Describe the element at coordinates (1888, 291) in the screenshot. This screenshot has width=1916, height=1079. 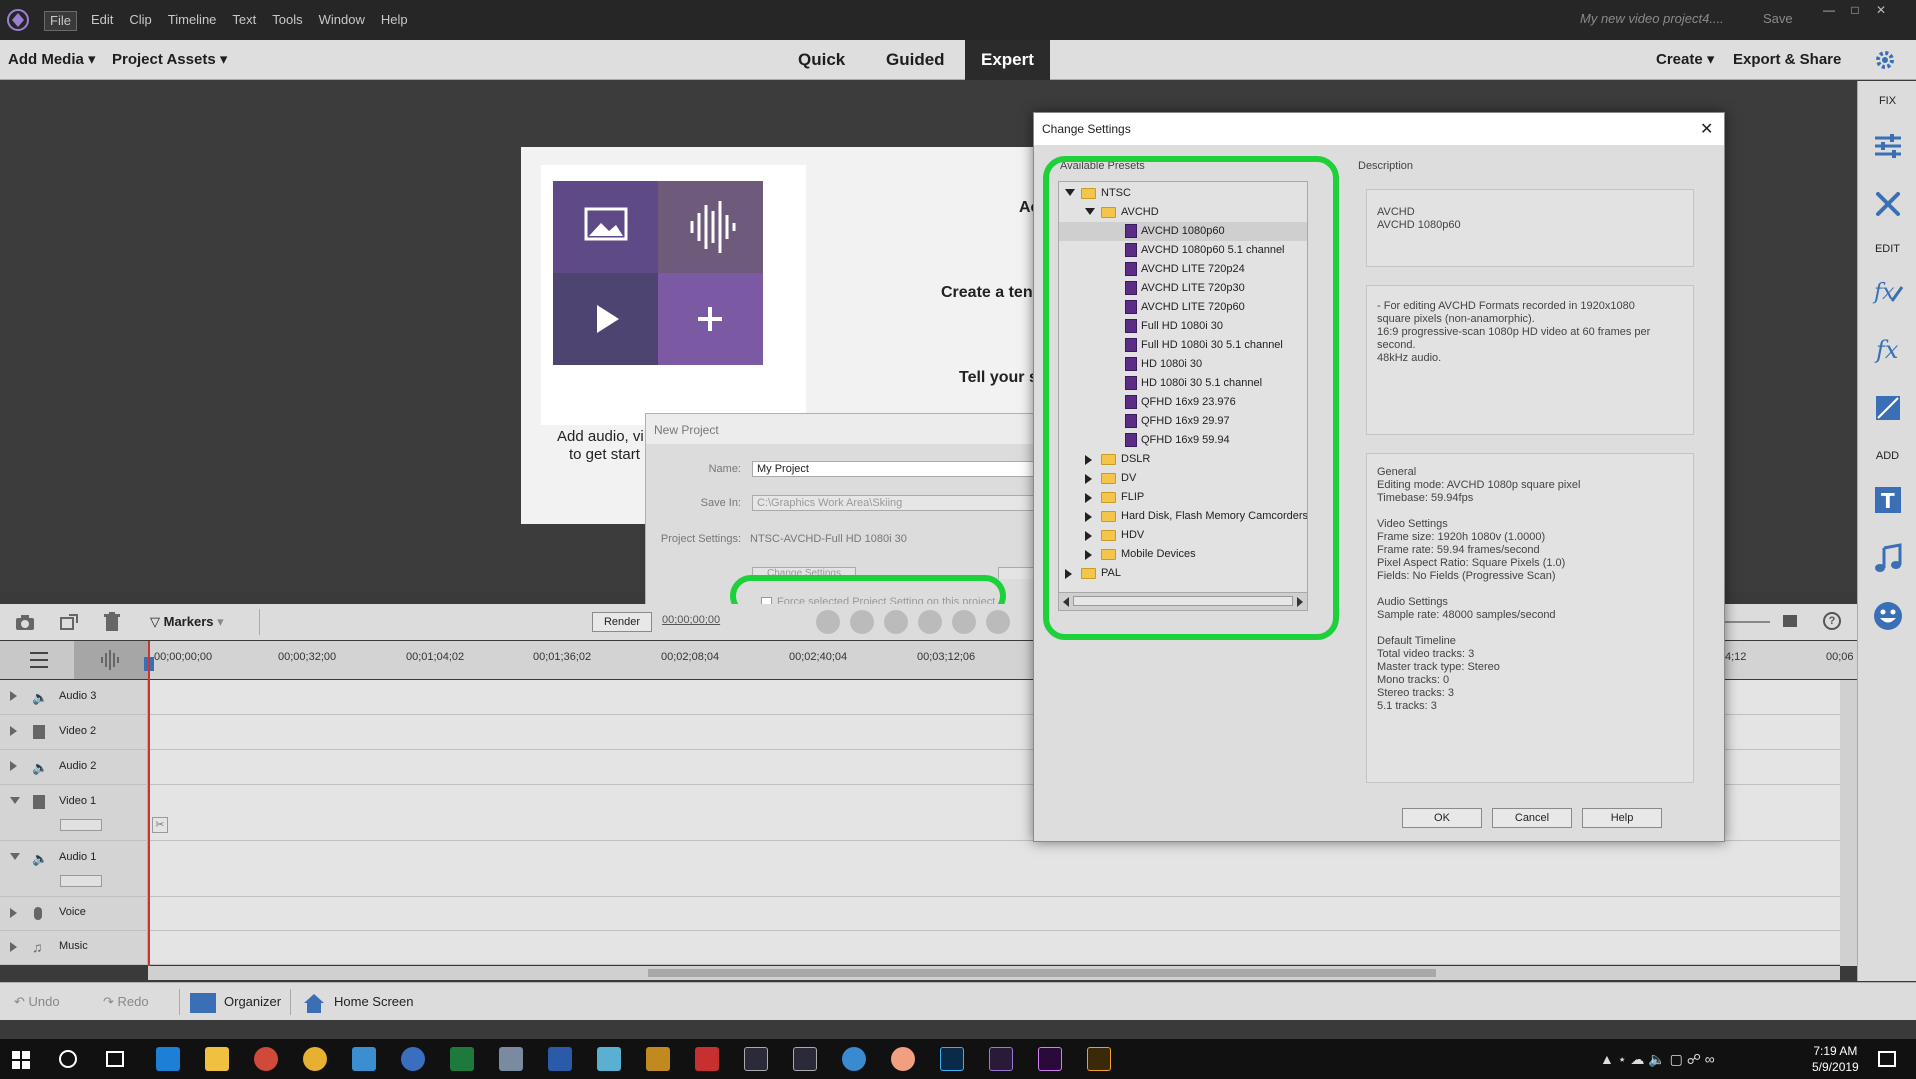
I see `effects-pen-icon: fx` at that location.